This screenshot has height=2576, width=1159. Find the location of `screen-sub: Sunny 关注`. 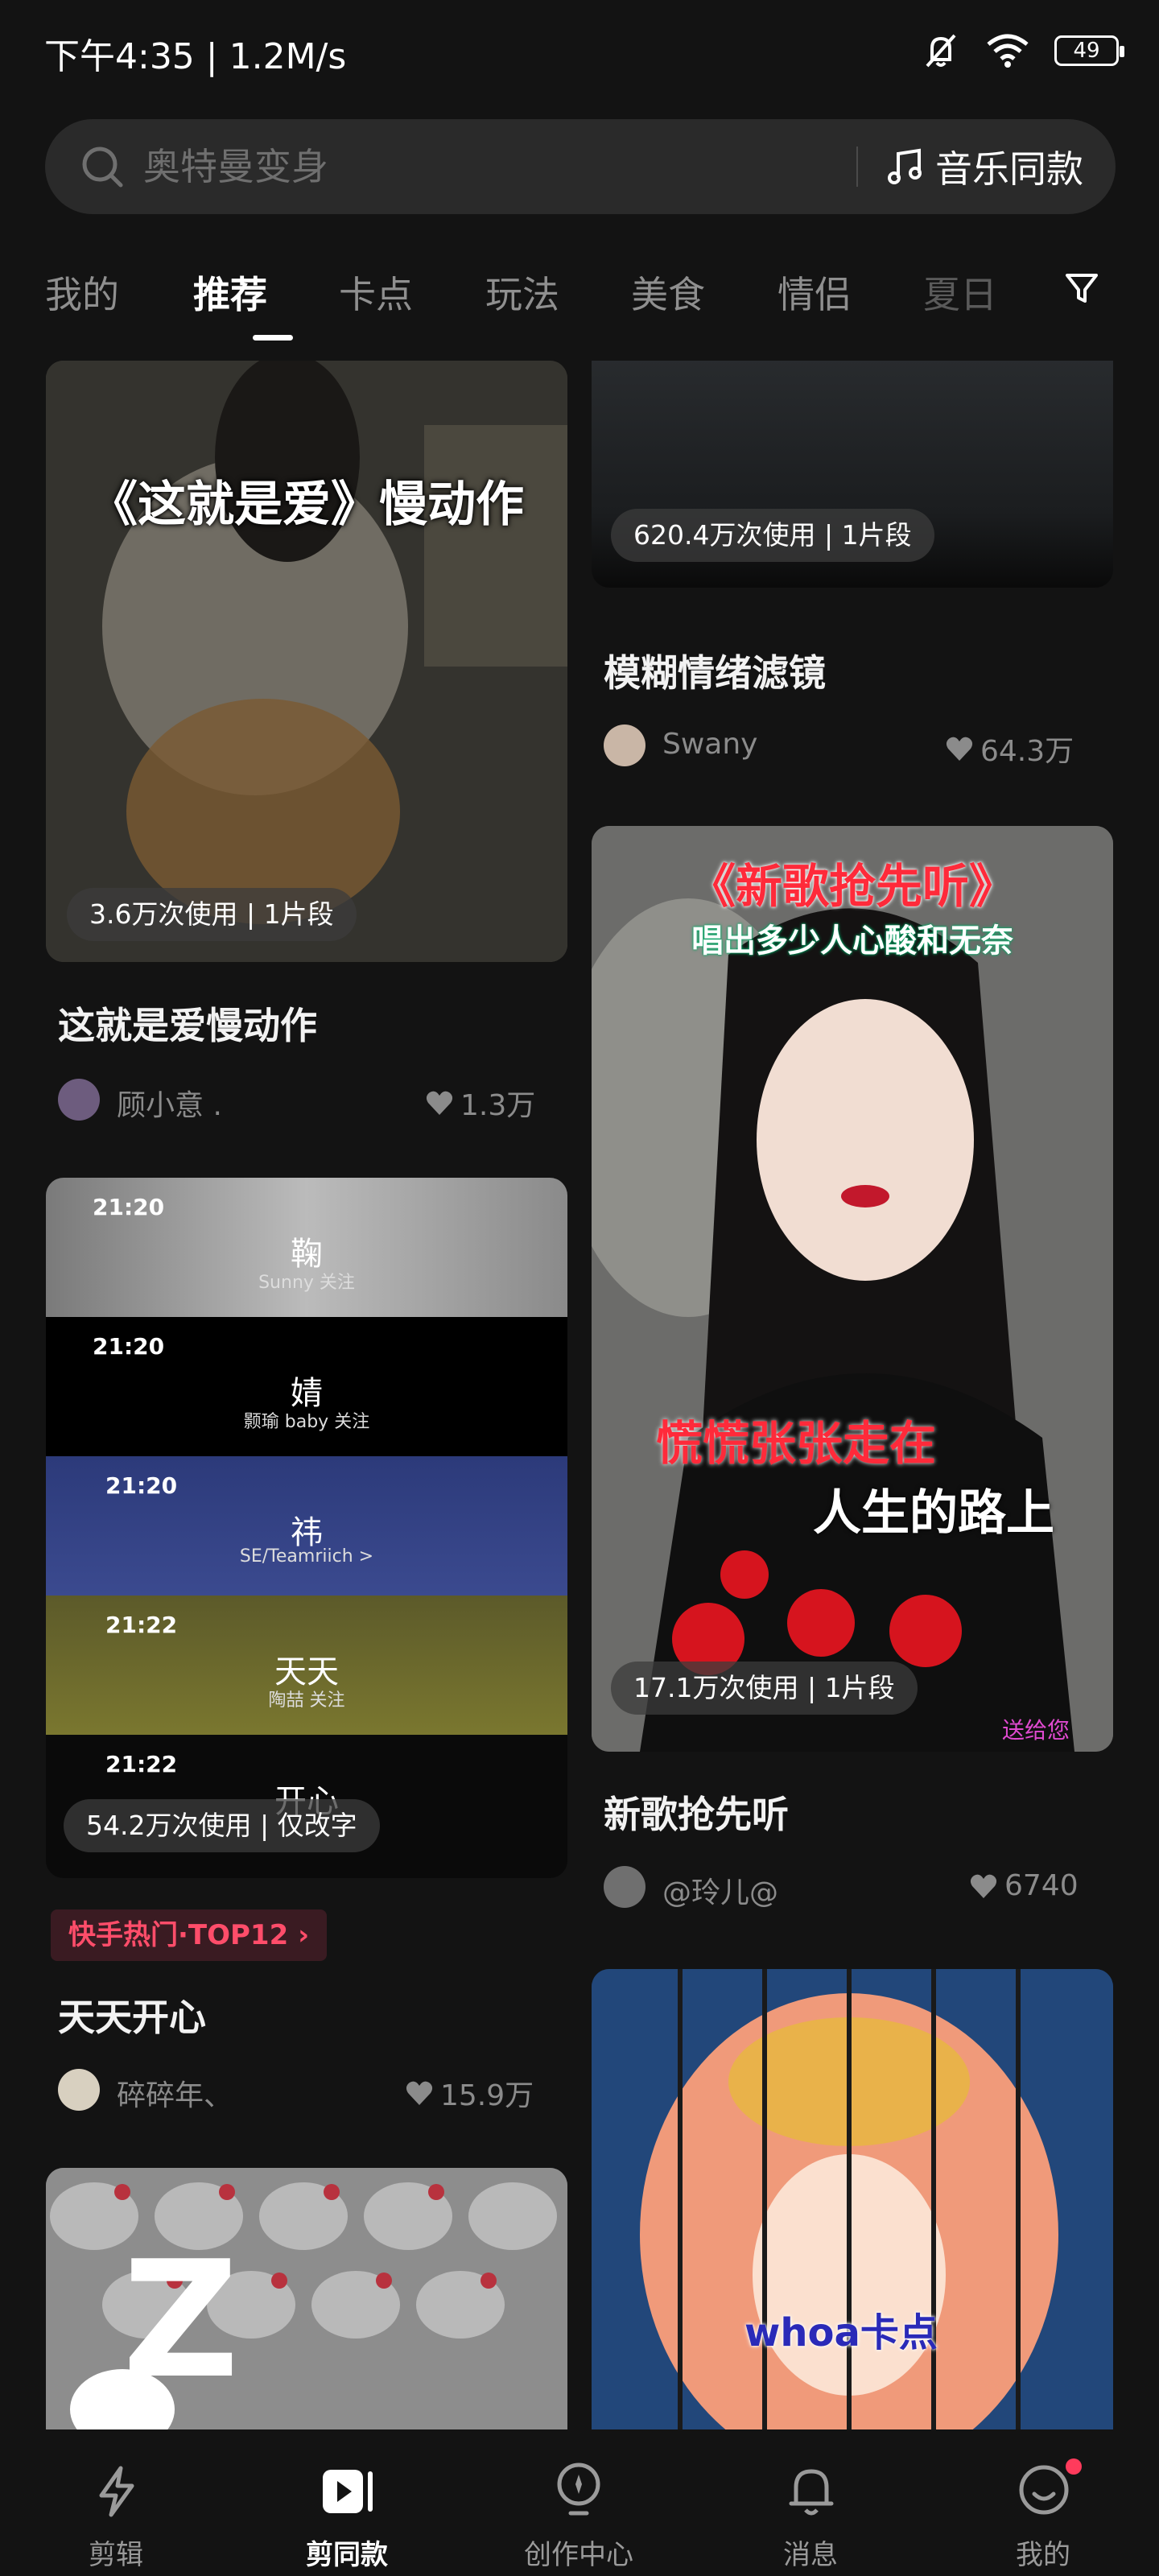

screen-sub: Sunny 关注 is located at coordinates (306, 1283).